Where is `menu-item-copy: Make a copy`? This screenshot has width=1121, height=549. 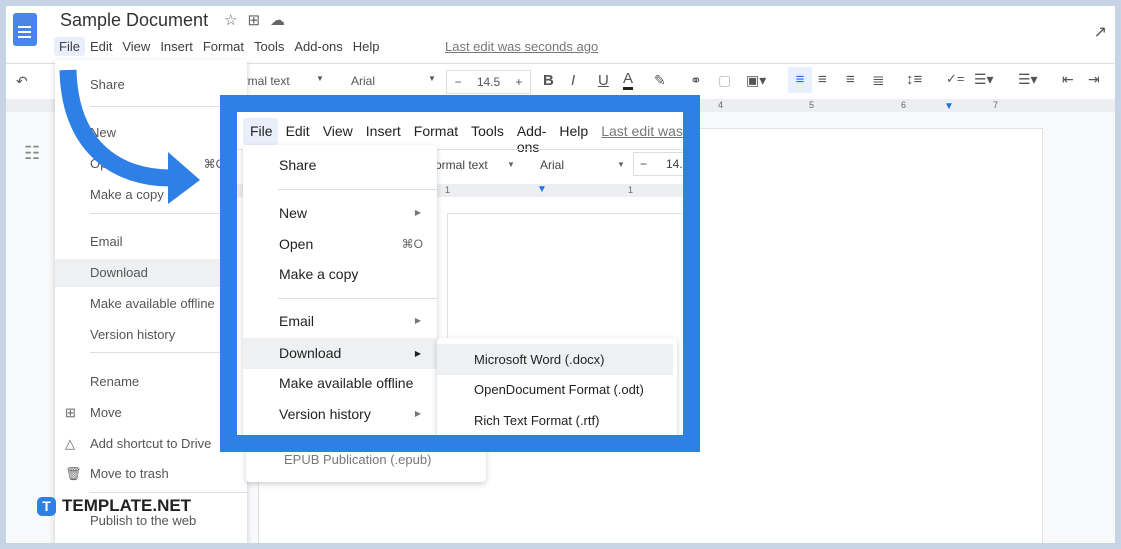 menu-item-copy: Make a copy is located at coordinates (340, 274).